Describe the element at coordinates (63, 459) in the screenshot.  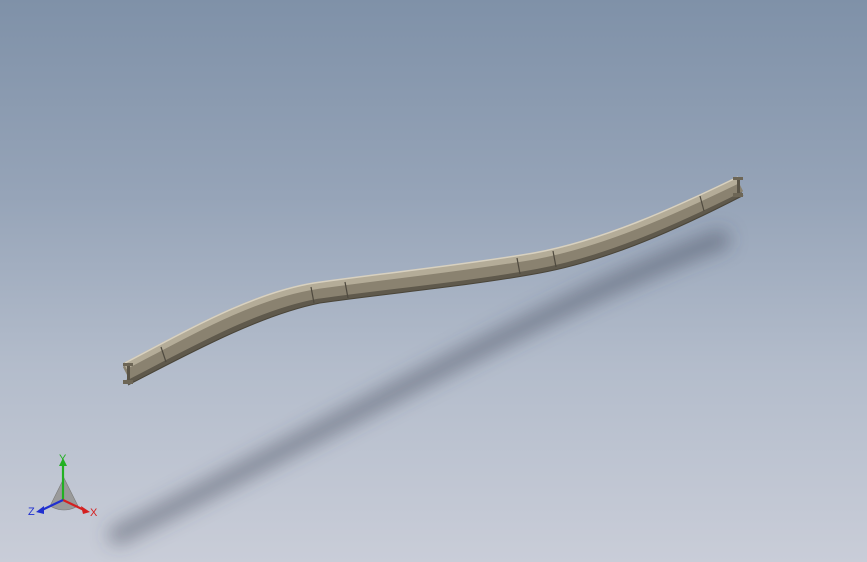
I see `y-axis-label: Y` at that location.